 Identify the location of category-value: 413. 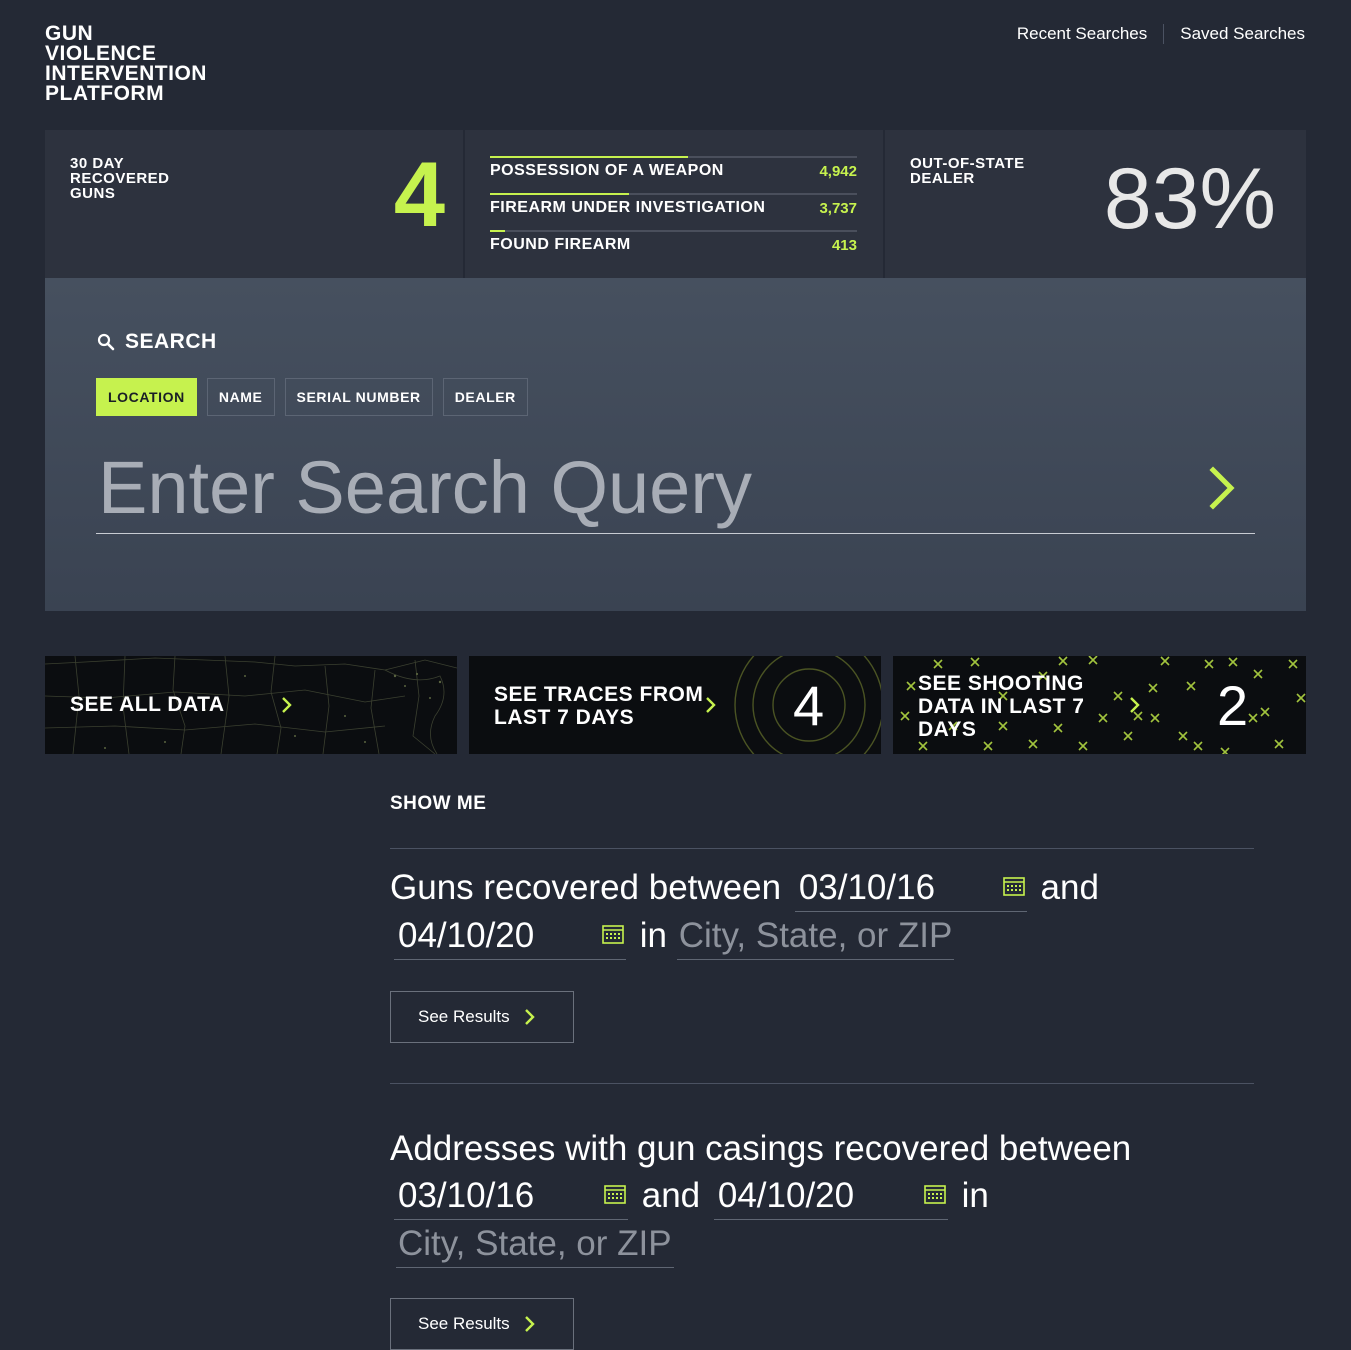
(844, 245).